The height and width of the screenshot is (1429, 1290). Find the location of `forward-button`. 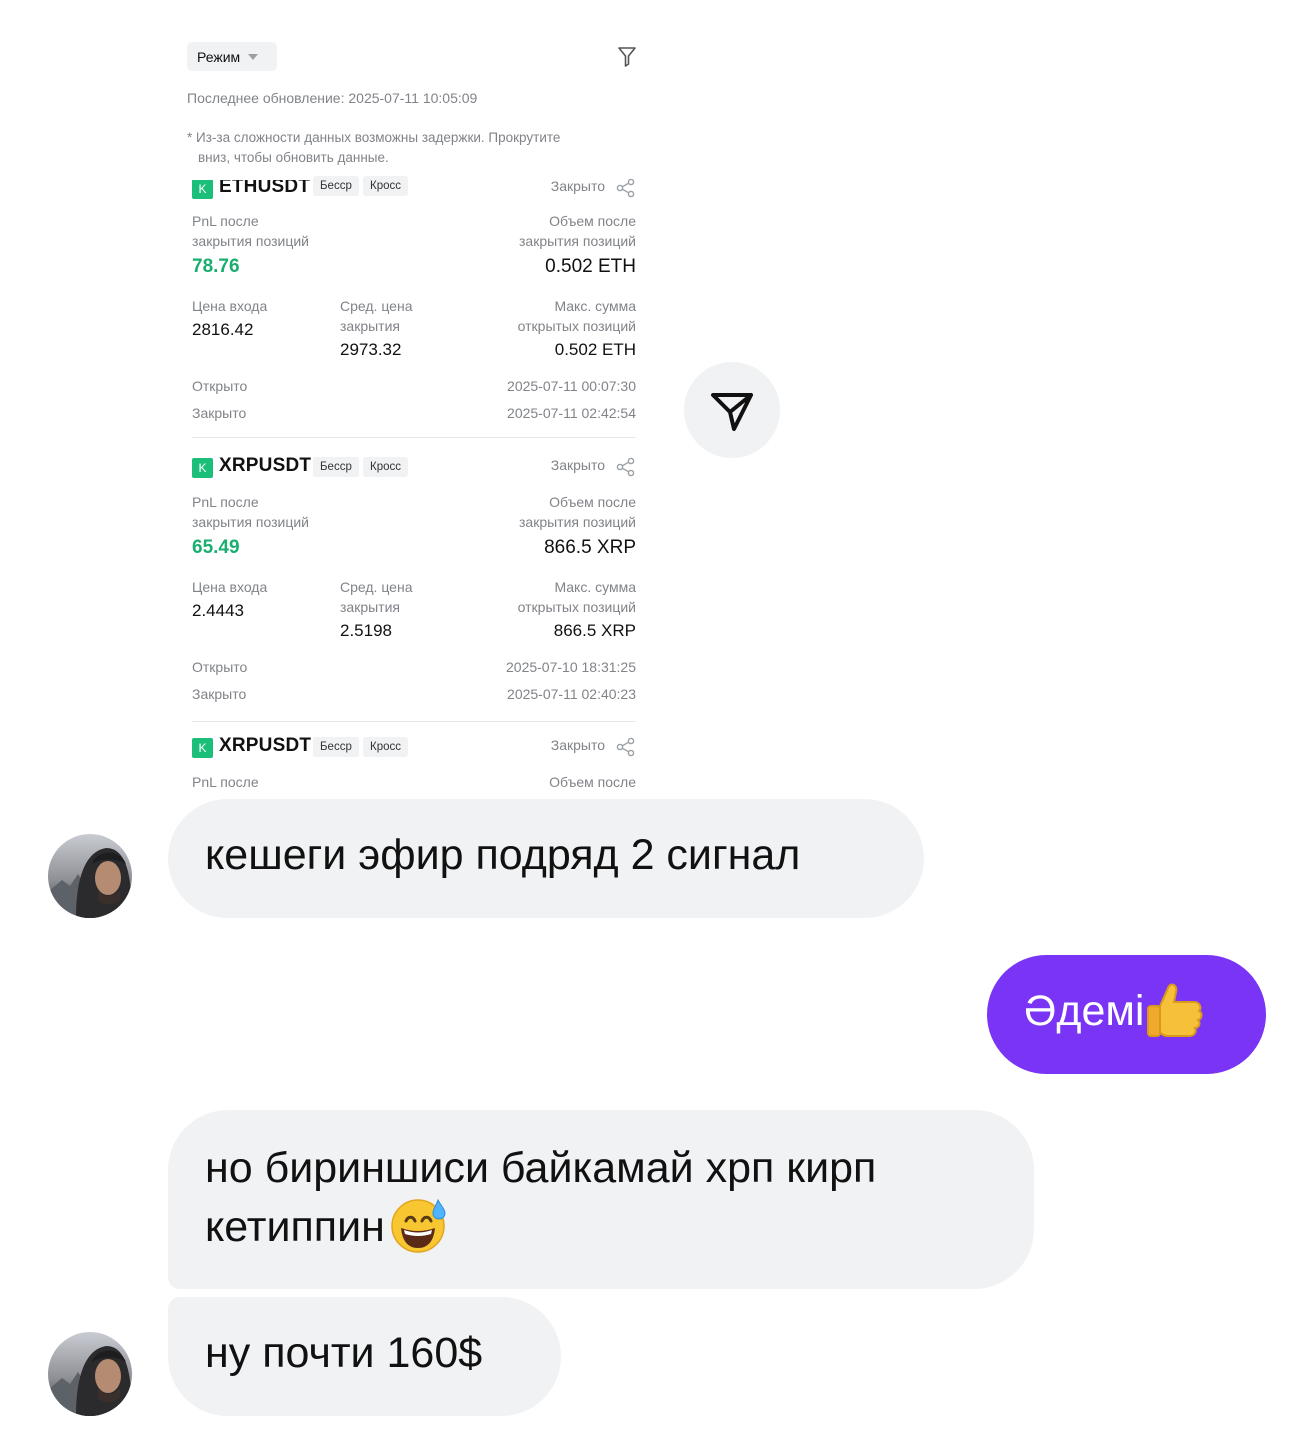

forward-button is located at coordinates (732, 410).